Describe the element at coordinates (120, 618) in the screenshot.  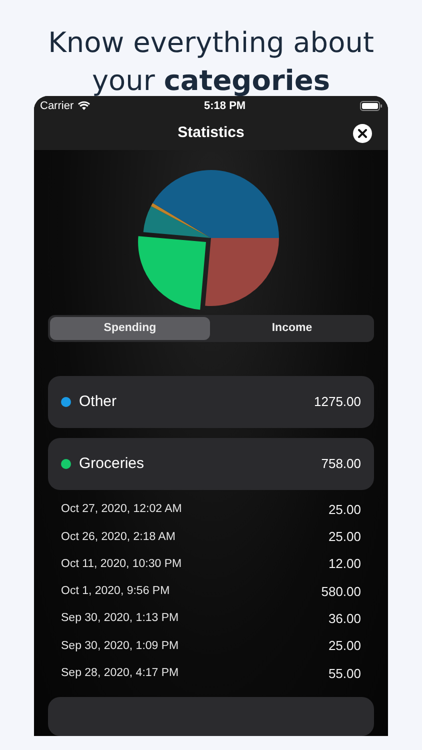
I see `transaction-date: Sep 30, 2020, 1:13 PM` at that location.